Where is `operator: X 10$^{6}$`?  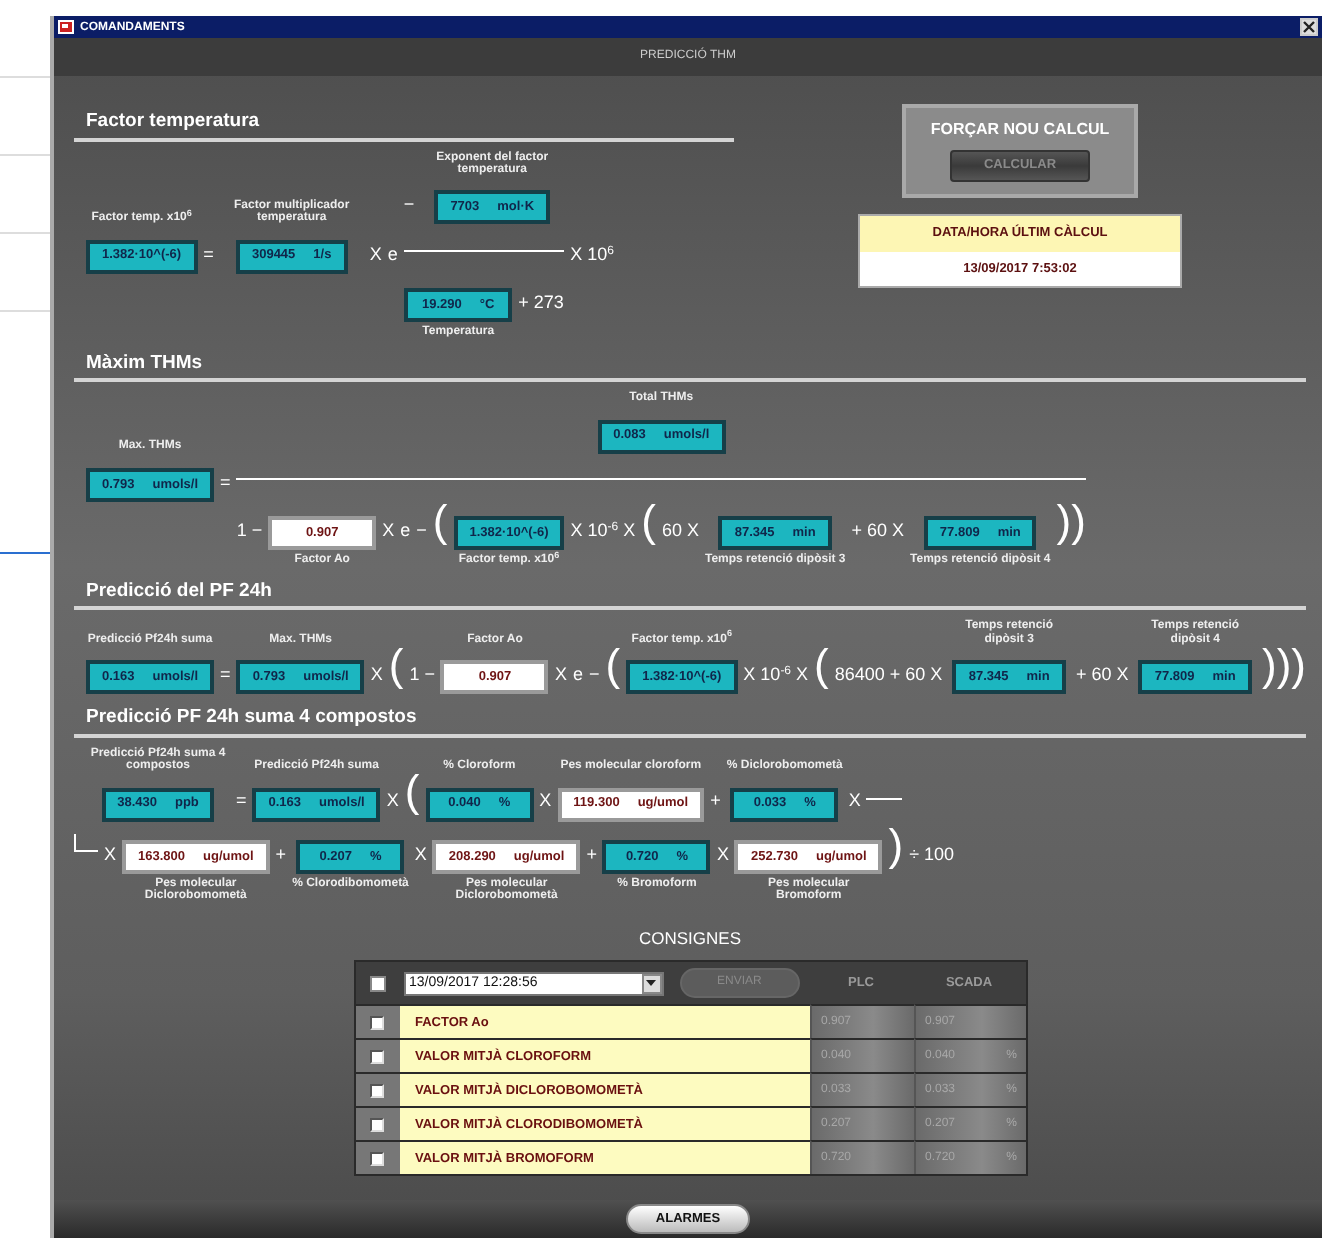 operator: X 10$^{6}$ is located at coordinates (592, 253).